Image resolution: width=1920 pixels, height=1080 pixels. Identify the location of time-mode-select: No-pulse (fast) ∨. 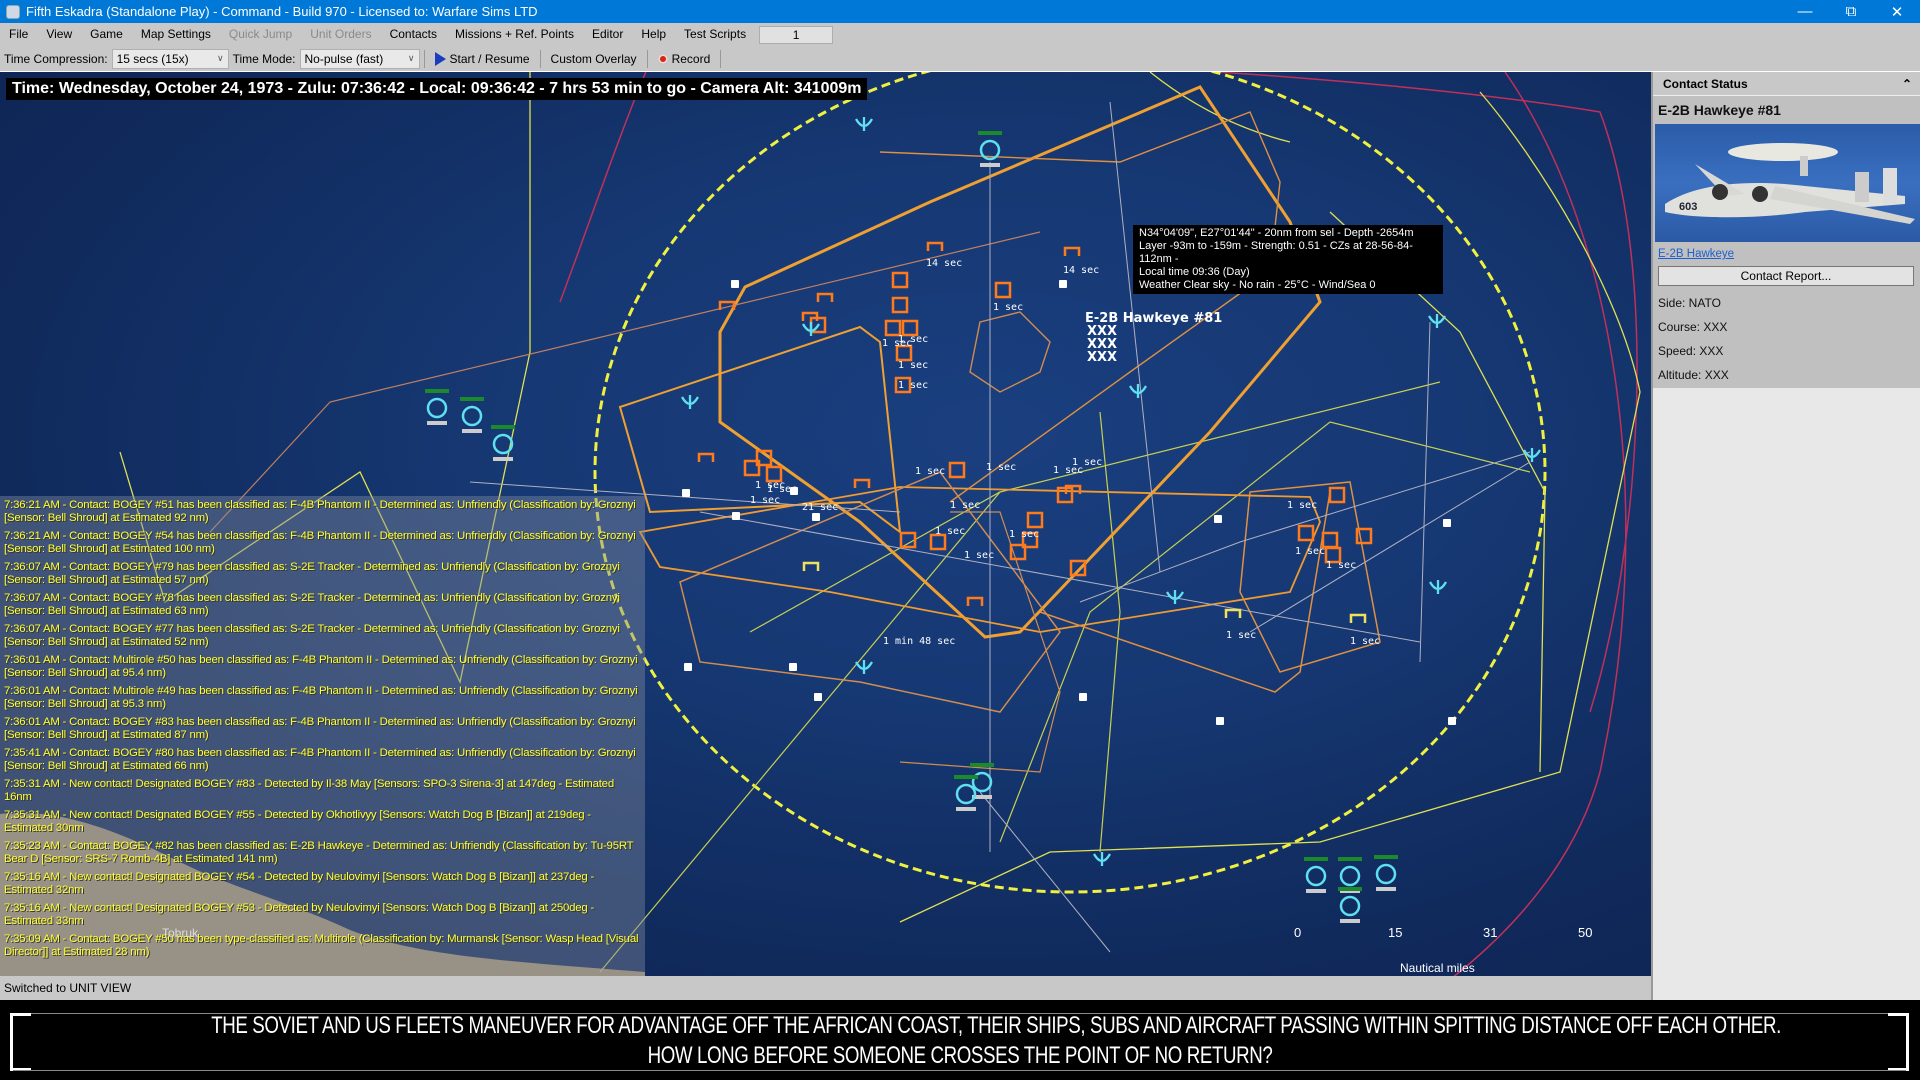
(359, 58).